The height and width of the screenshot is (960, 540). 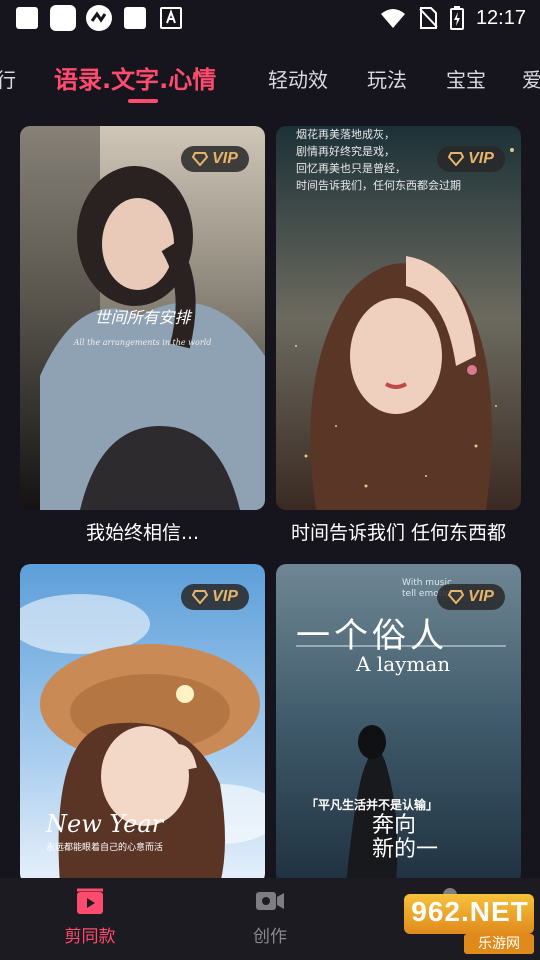 What do you see at coordinates (428, 18) in the screenshot?
I see `no-sim-icon` at bounding box center [428, 18].